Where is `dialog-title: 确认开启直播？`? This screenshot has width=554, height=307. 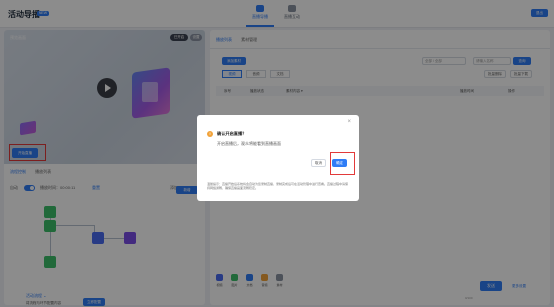 dialog-title: 确认开启直播？ is located at coordinates (232, 133).